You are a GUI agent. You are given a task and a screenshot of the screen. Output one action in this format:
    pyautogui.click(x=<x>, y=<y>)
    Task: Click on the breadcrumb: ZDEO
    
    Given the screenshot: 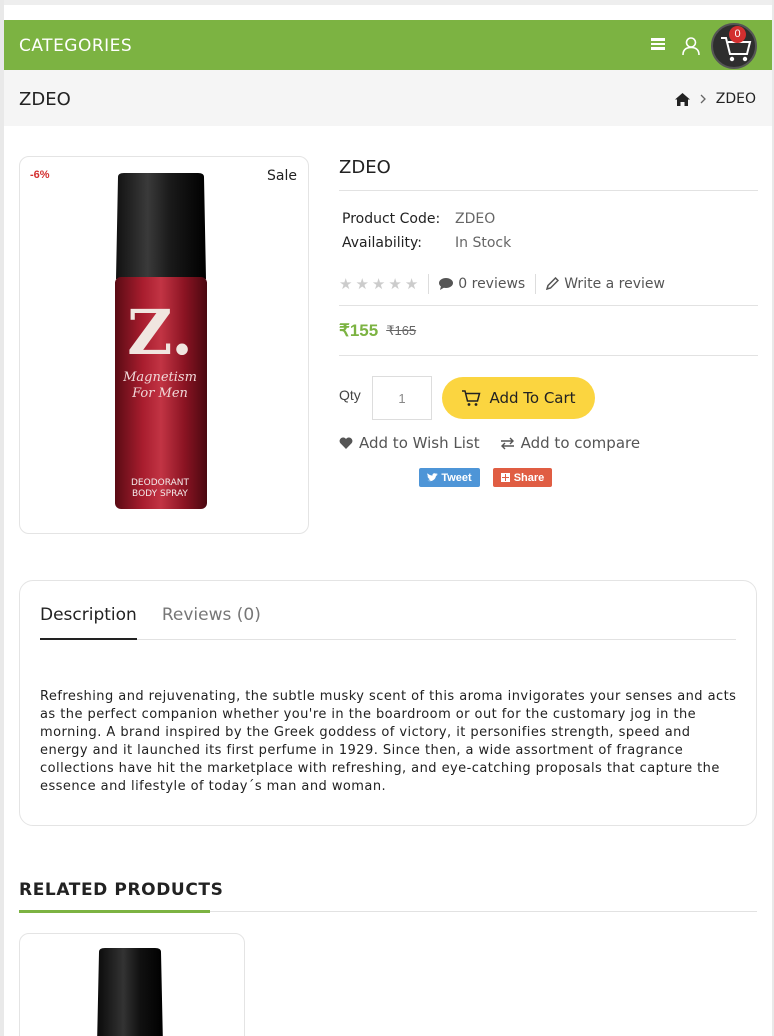 What is the action you would take?
    pyautogui.click(x=715, y=99)
    